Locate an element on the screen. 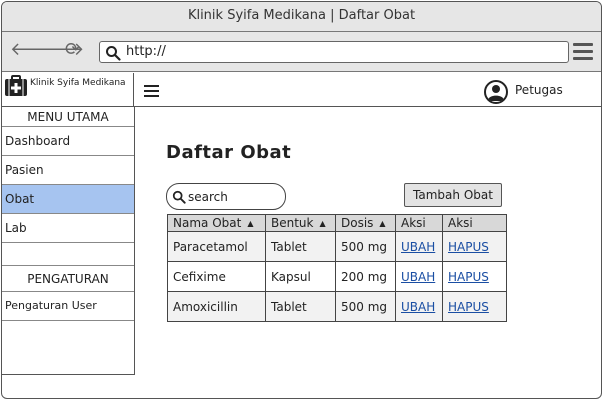 The width and height of the screenshot is (603, 400). table-header-row: Nama Obat ▲ Bentuk ▲ Dosis ▲ Aksi Aksi is located at coordinates (337, 223).